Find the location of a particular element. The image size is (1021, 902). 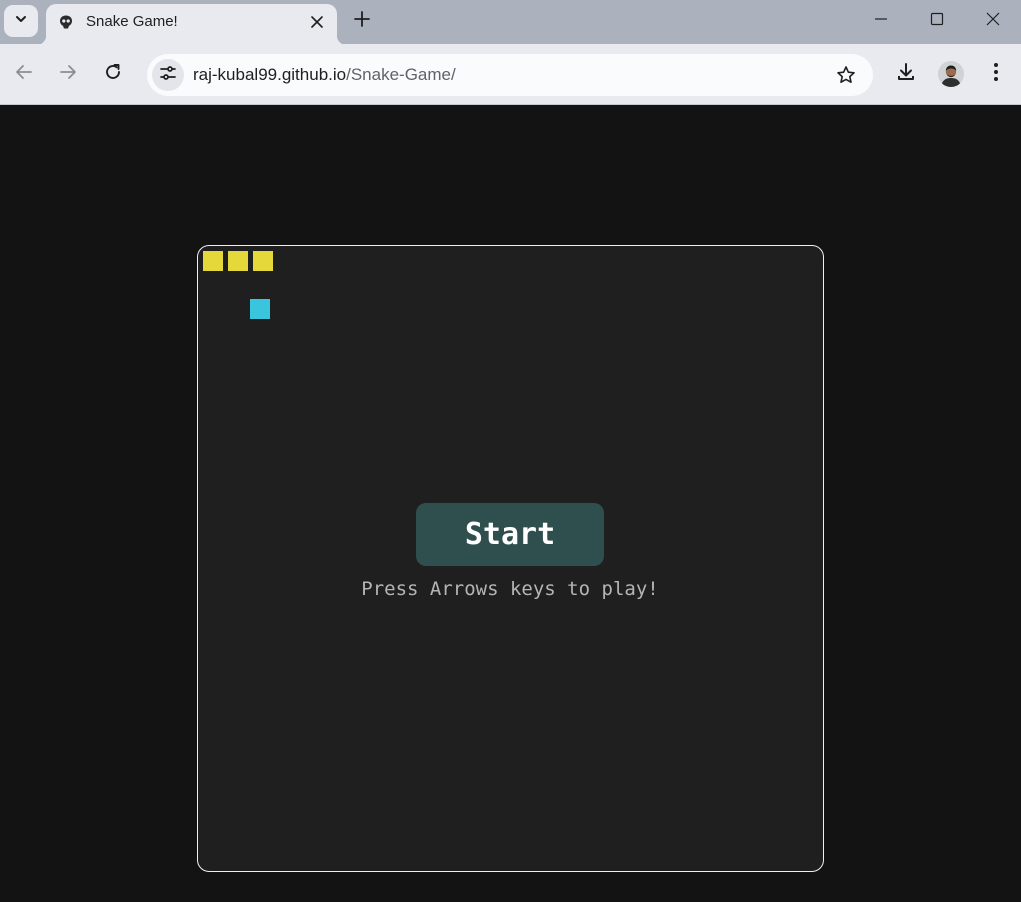

close-window-button is located at coordinates (993, 21).